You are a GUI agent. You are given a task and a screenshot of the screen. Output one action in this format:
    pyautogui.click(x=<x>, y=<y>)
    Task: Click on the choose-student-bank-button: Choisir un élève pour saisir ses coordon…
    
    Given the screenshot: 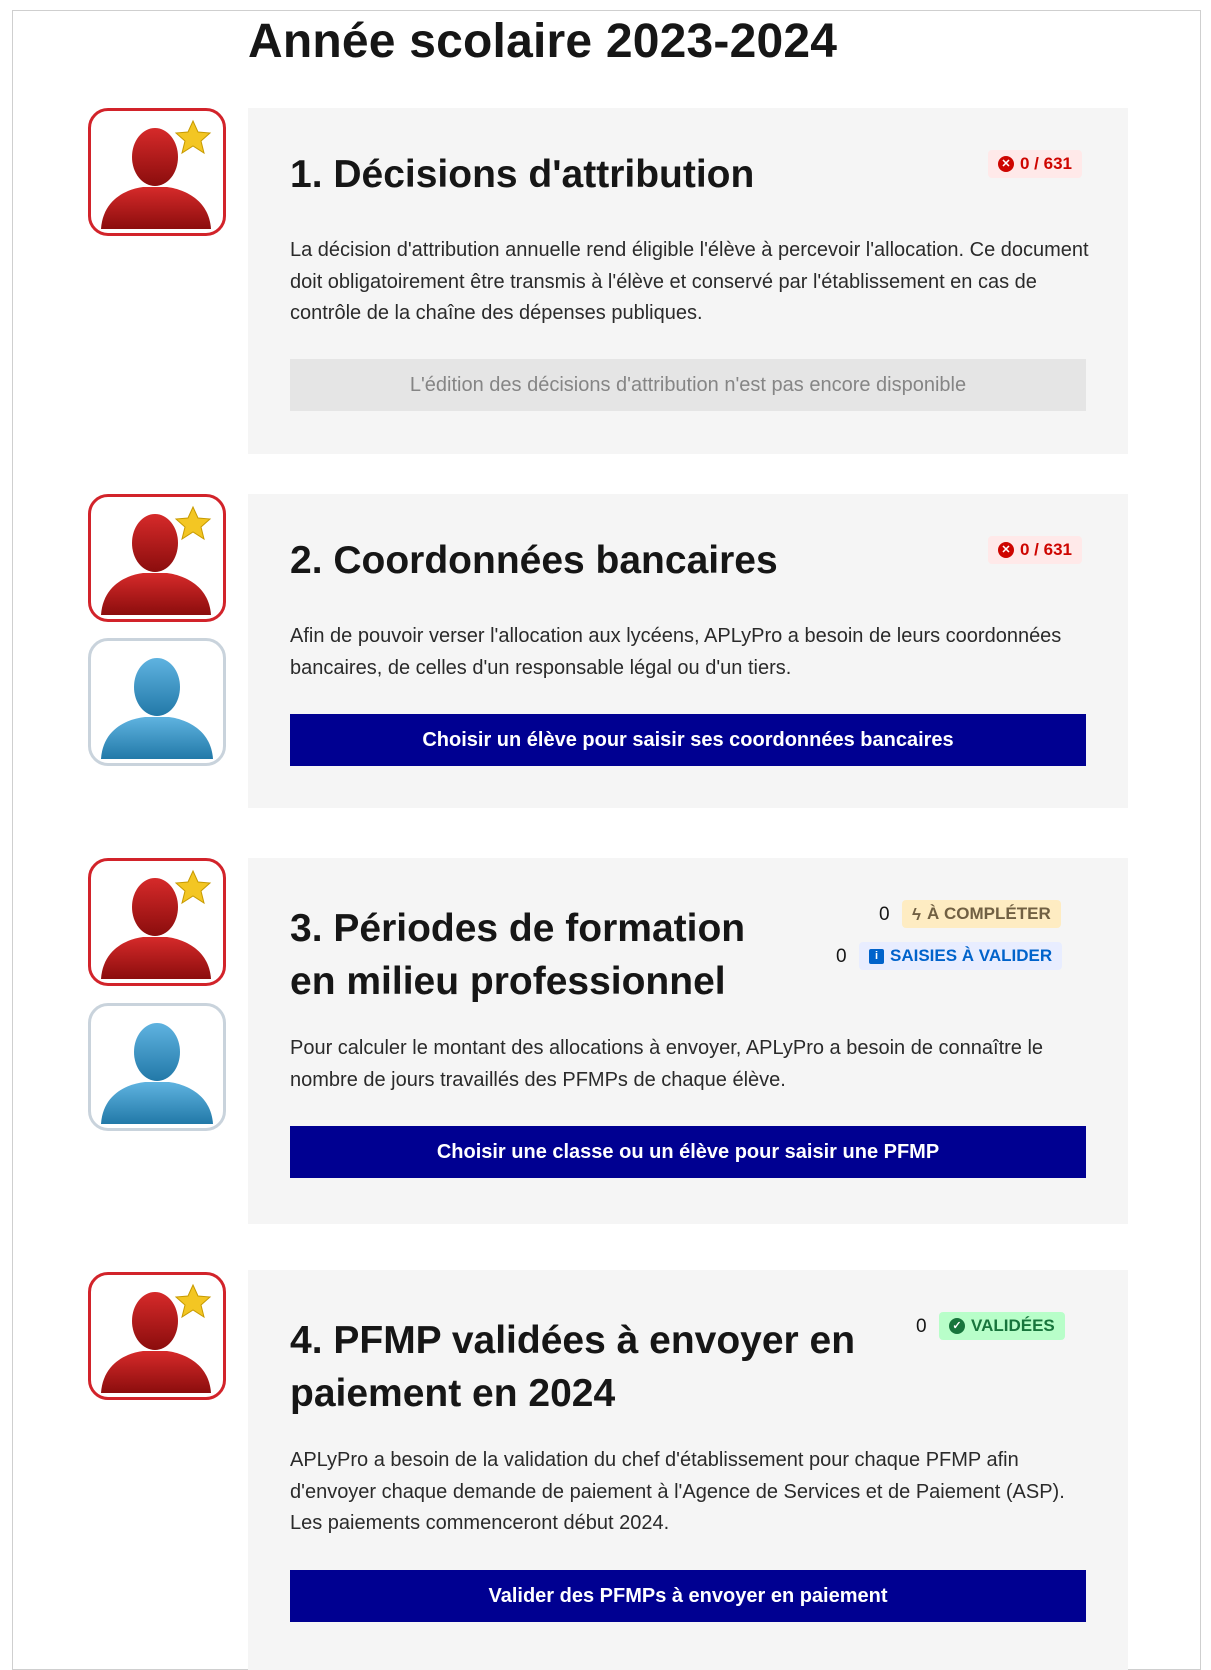 What is the action you would take?
    pyautogui.click(x=688, y=740)
    